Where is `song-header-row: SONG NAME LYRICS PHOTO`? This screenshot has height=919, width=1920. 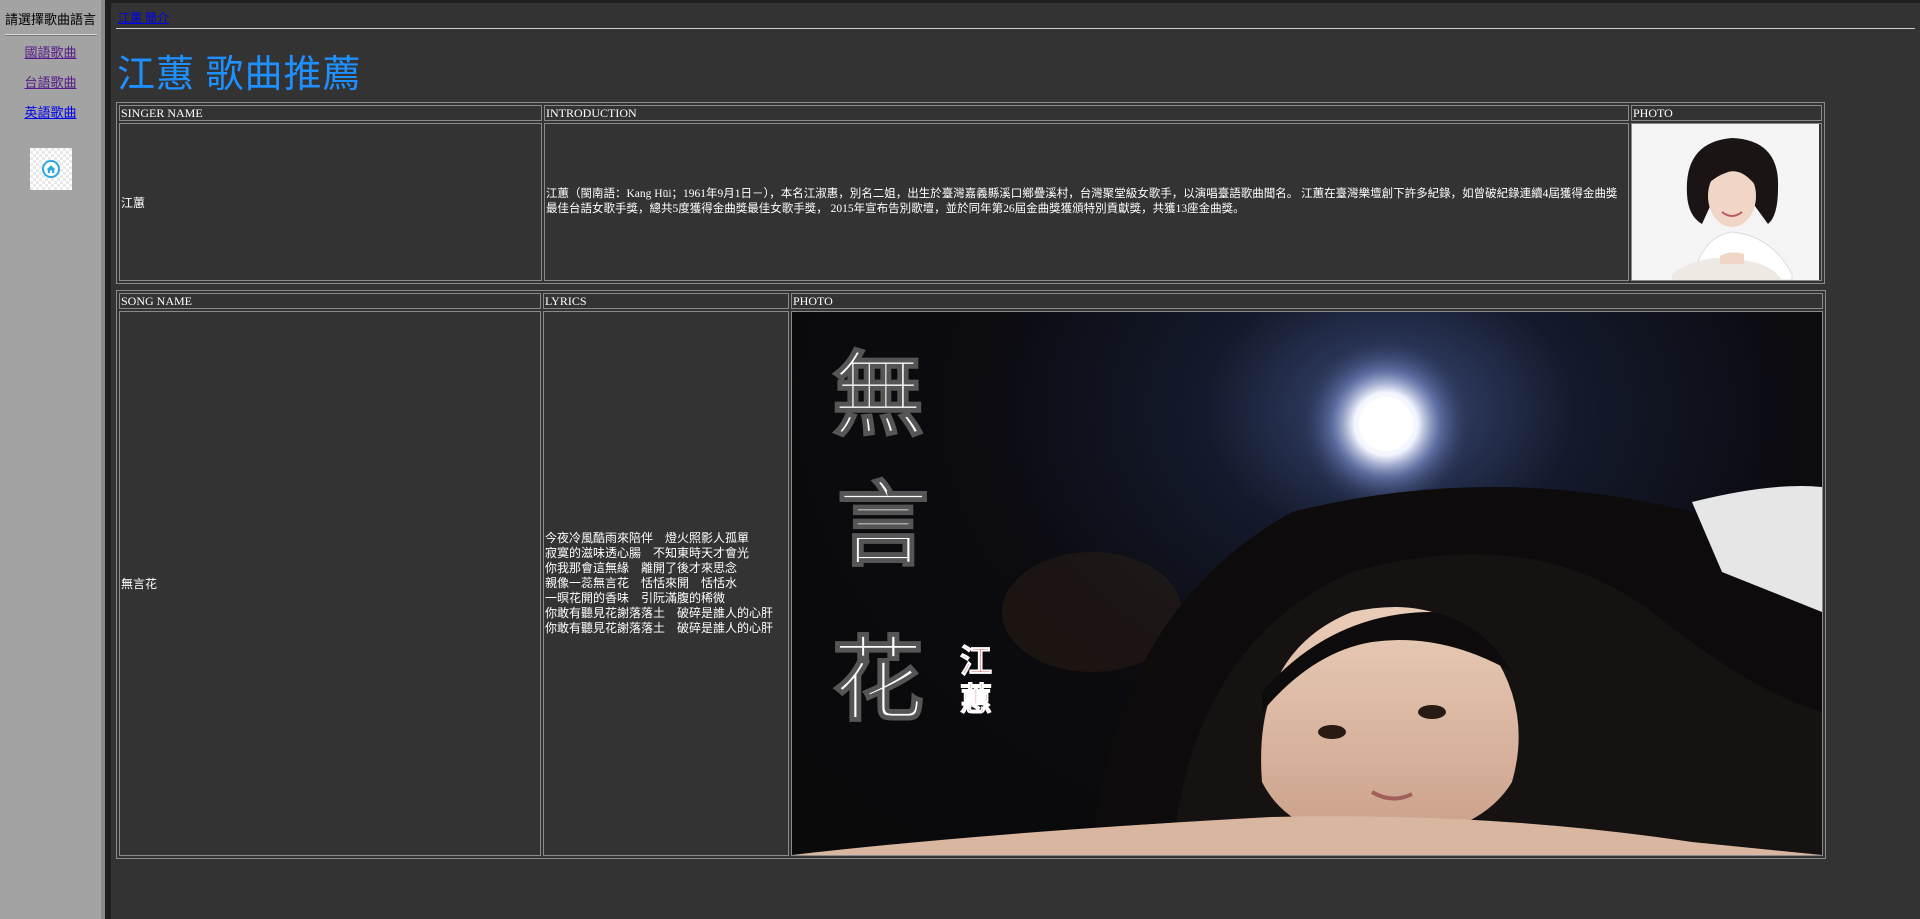 song-header-row: SONG NAME LYRICS PHOTO is located at coordinates (971, 301).